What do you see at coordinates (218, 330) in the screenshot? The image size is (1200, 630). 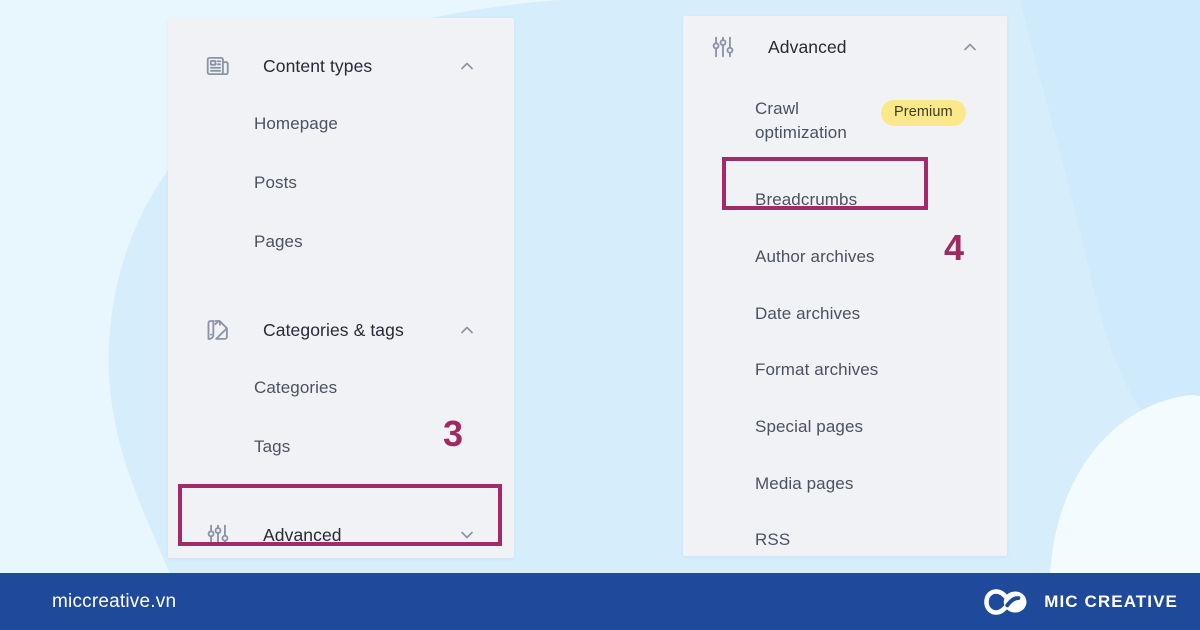 I see `color-swatch-icon` at bounding box center [218, 330].